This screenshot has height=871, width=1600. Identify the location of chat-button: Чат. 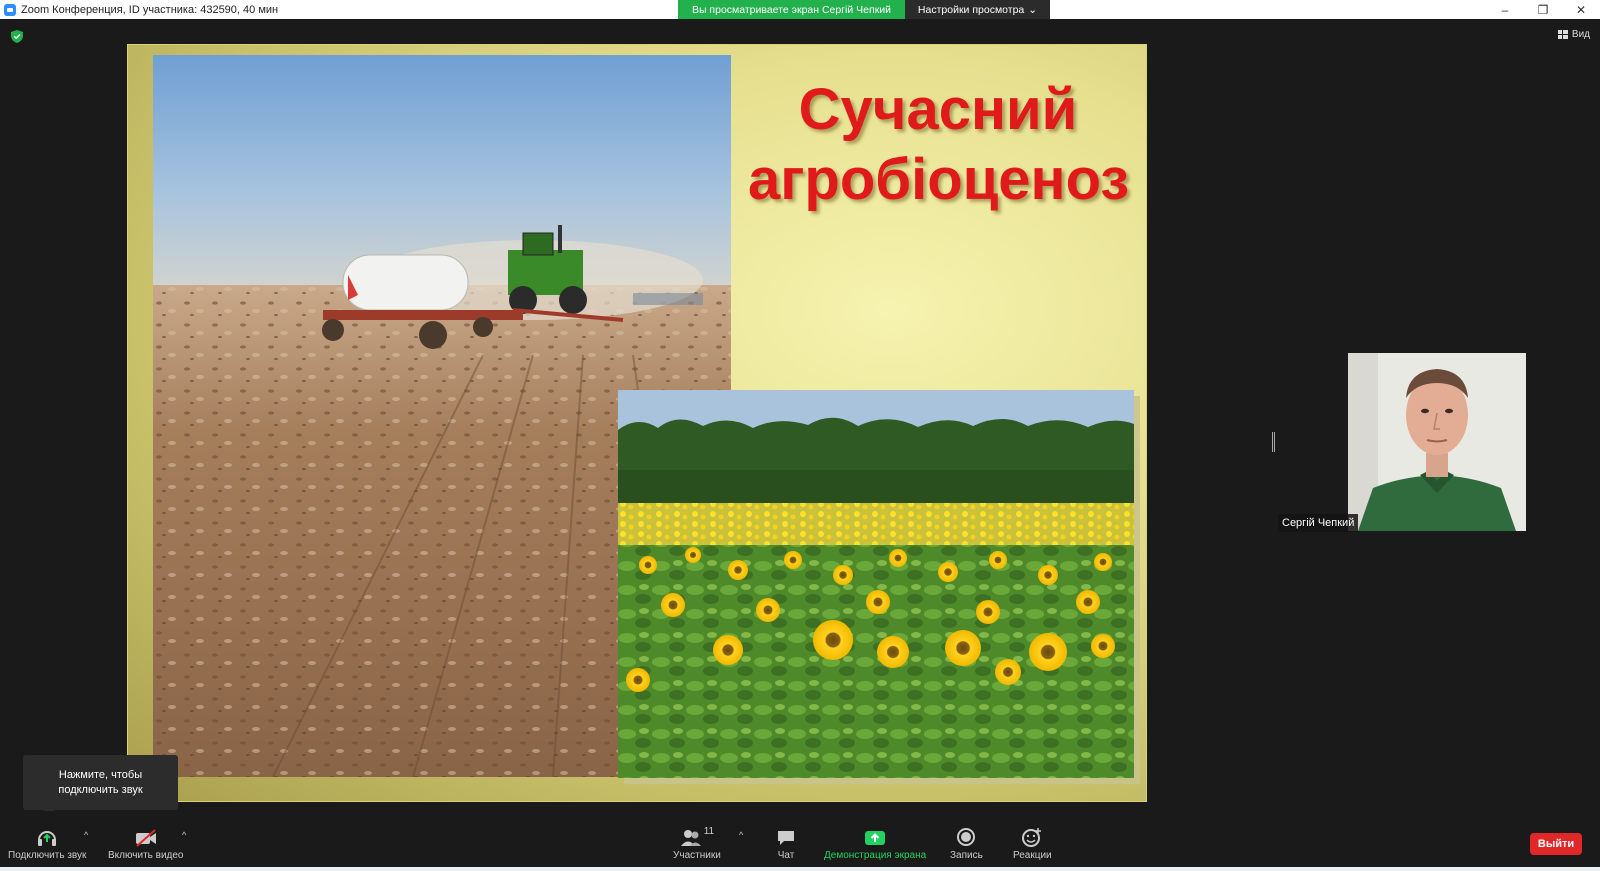
(786, 843).